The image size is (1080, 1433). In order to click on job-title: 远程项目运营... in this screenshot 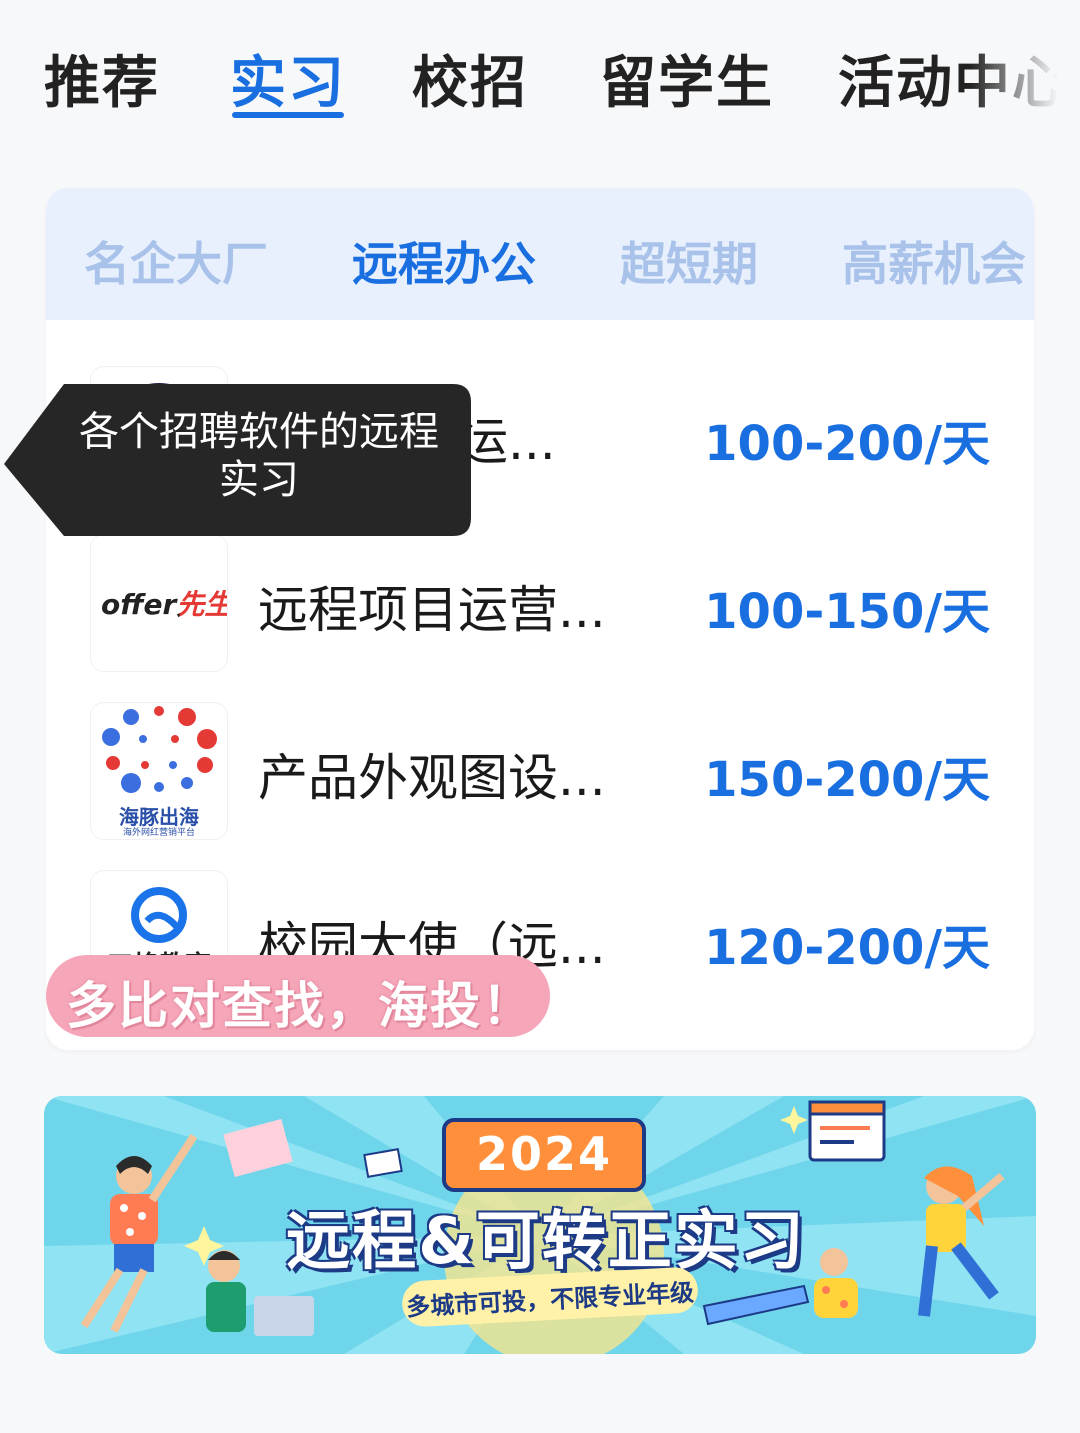, I will do `click(432, 610)`.